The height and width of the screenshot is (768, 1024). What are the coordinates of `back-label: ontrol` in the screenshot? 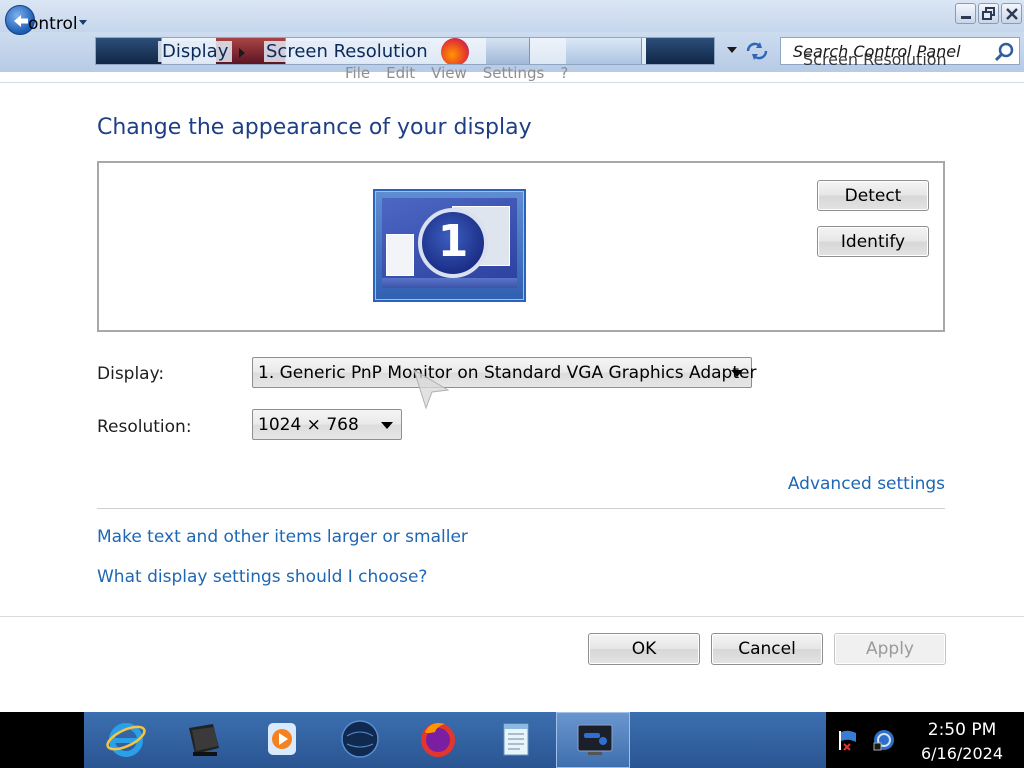 It's located at (53, 24).